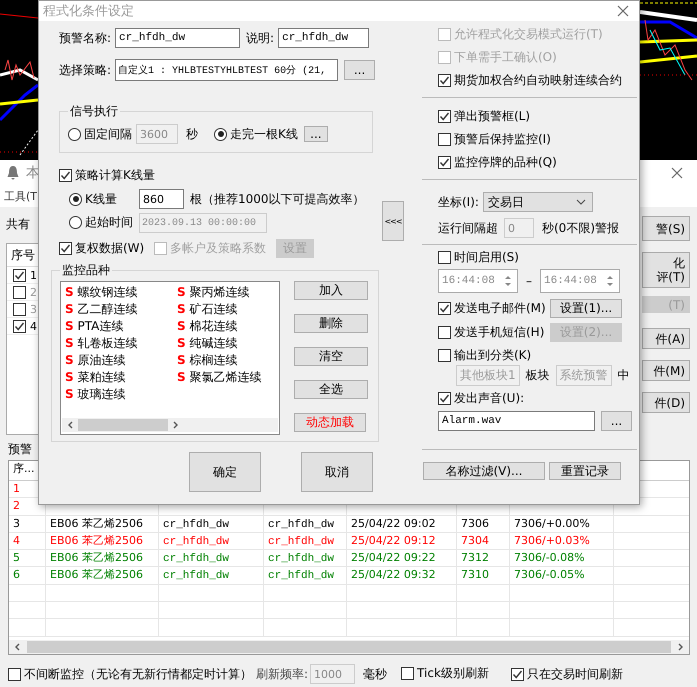  What do you see at coordinates (458, 202) in the screenshot?
I see `field-label: 坐标(I):` at bounding box center [458, 202].